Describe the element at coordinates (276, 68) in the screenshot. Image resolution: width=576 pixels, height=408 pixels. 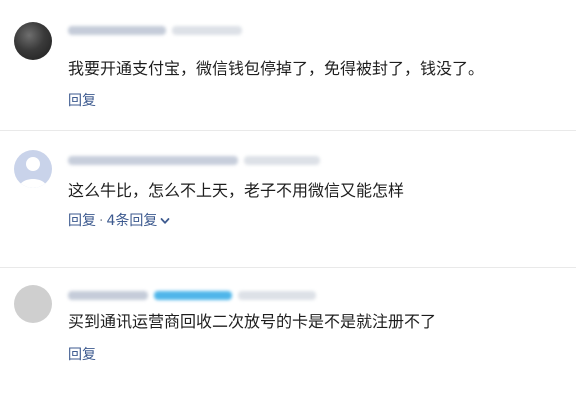
I see `comment-text: 我要开通支付宝，微信钱包停掉了，免得被封了，钱没了。` at that location.